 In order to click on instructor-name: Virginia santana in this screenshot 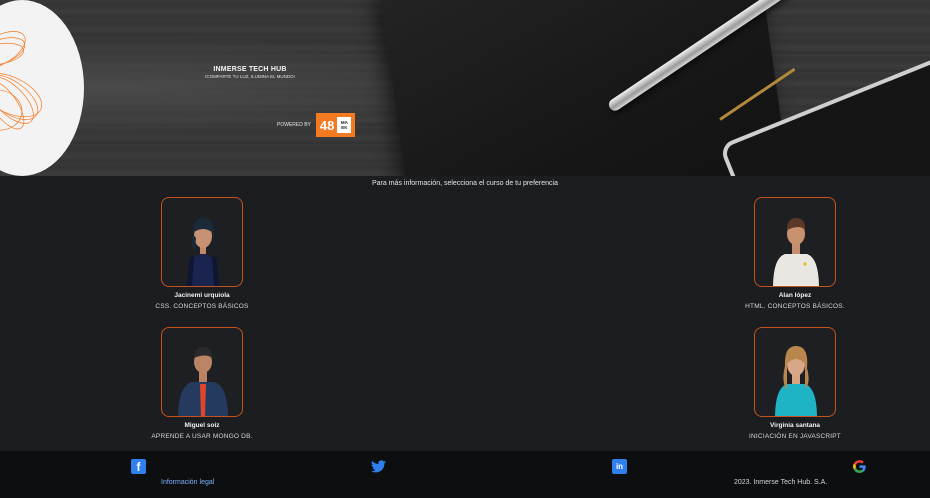, I will do `click(795, 425)`.